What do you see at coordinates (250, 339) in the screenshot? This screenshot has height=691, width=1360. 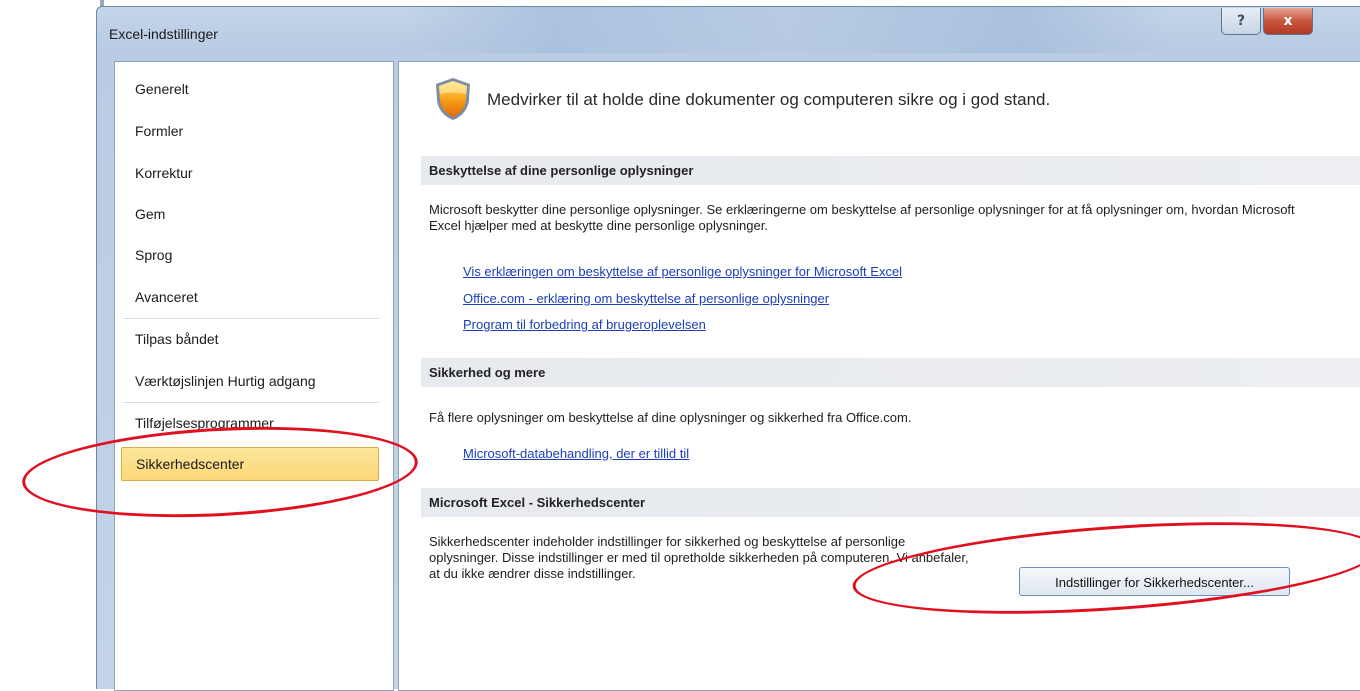 I see `sidebar-item-tilpas-baandet: Tilpas båndet` at bounding box center [250, 339].